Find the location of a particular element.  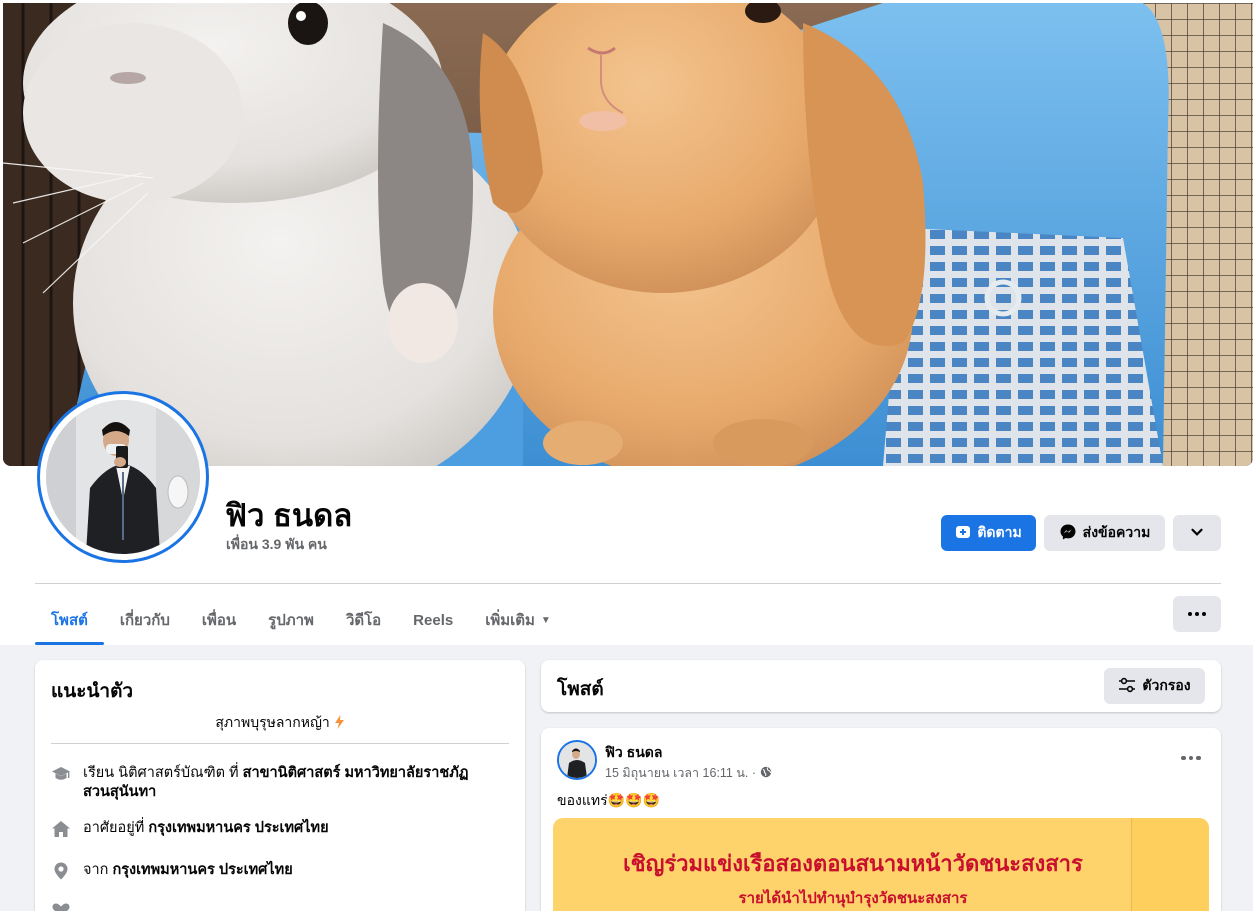

message-button-label: ส่งข้อความ is located at coordinates (1116, 532).